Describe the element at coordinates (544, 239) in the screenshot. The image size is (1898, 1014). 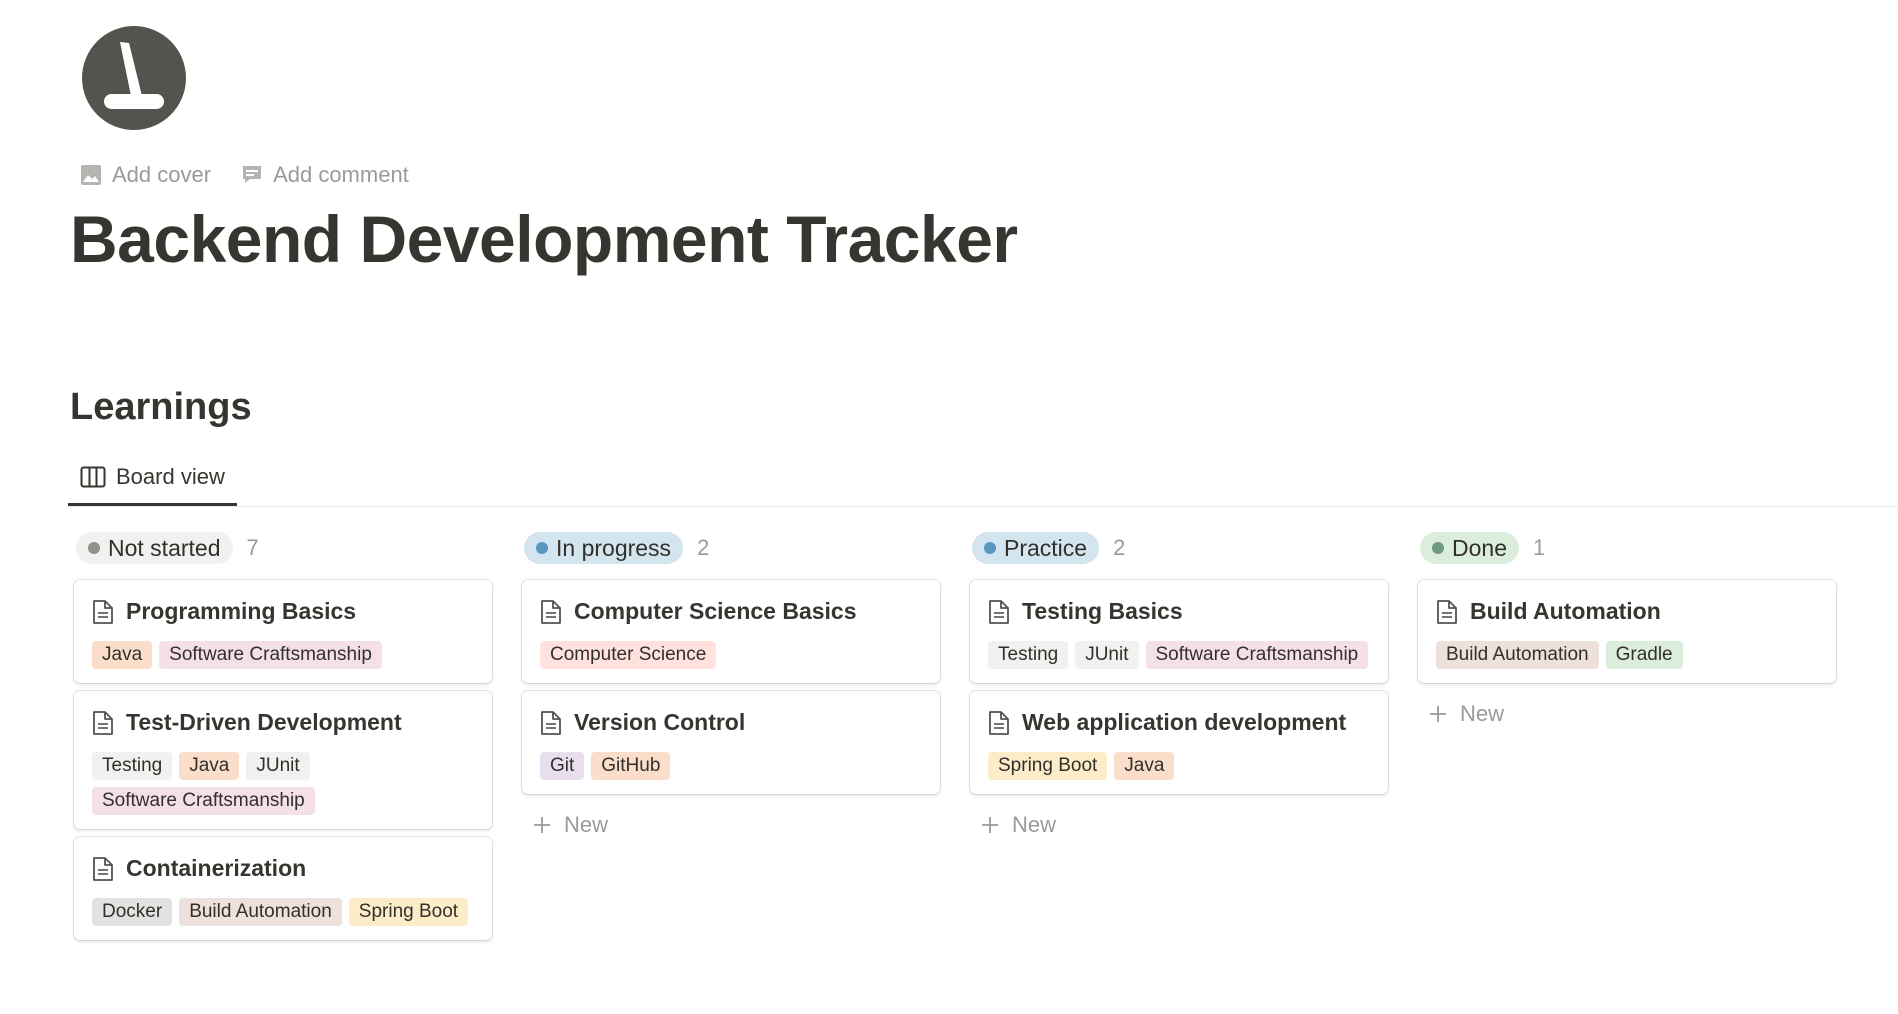
I see `page-title: Backend Development Tracker` at that location.